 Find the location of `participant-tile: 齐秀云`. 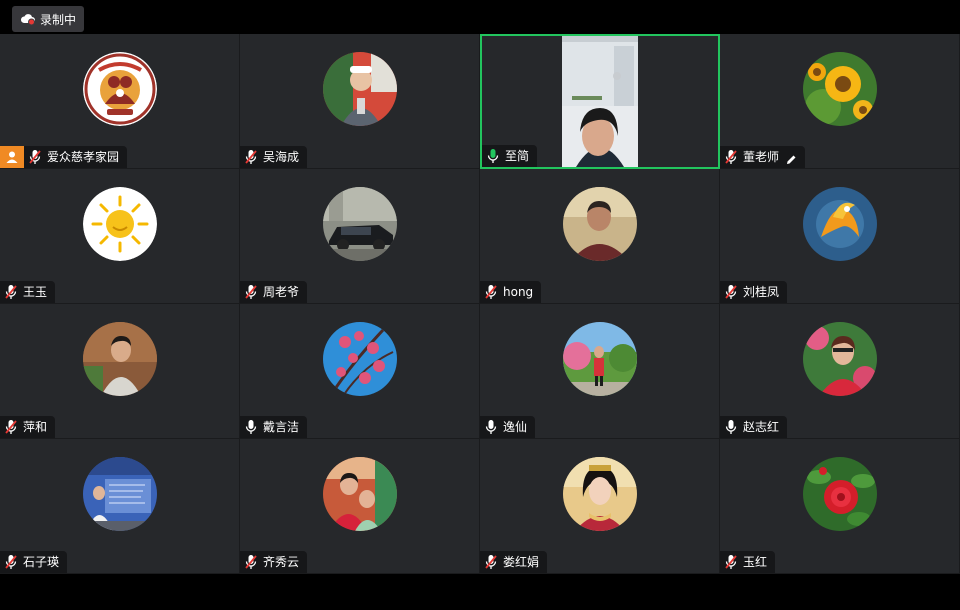

participant-tile: 齐秀云 is located at coordinates (360, 506).